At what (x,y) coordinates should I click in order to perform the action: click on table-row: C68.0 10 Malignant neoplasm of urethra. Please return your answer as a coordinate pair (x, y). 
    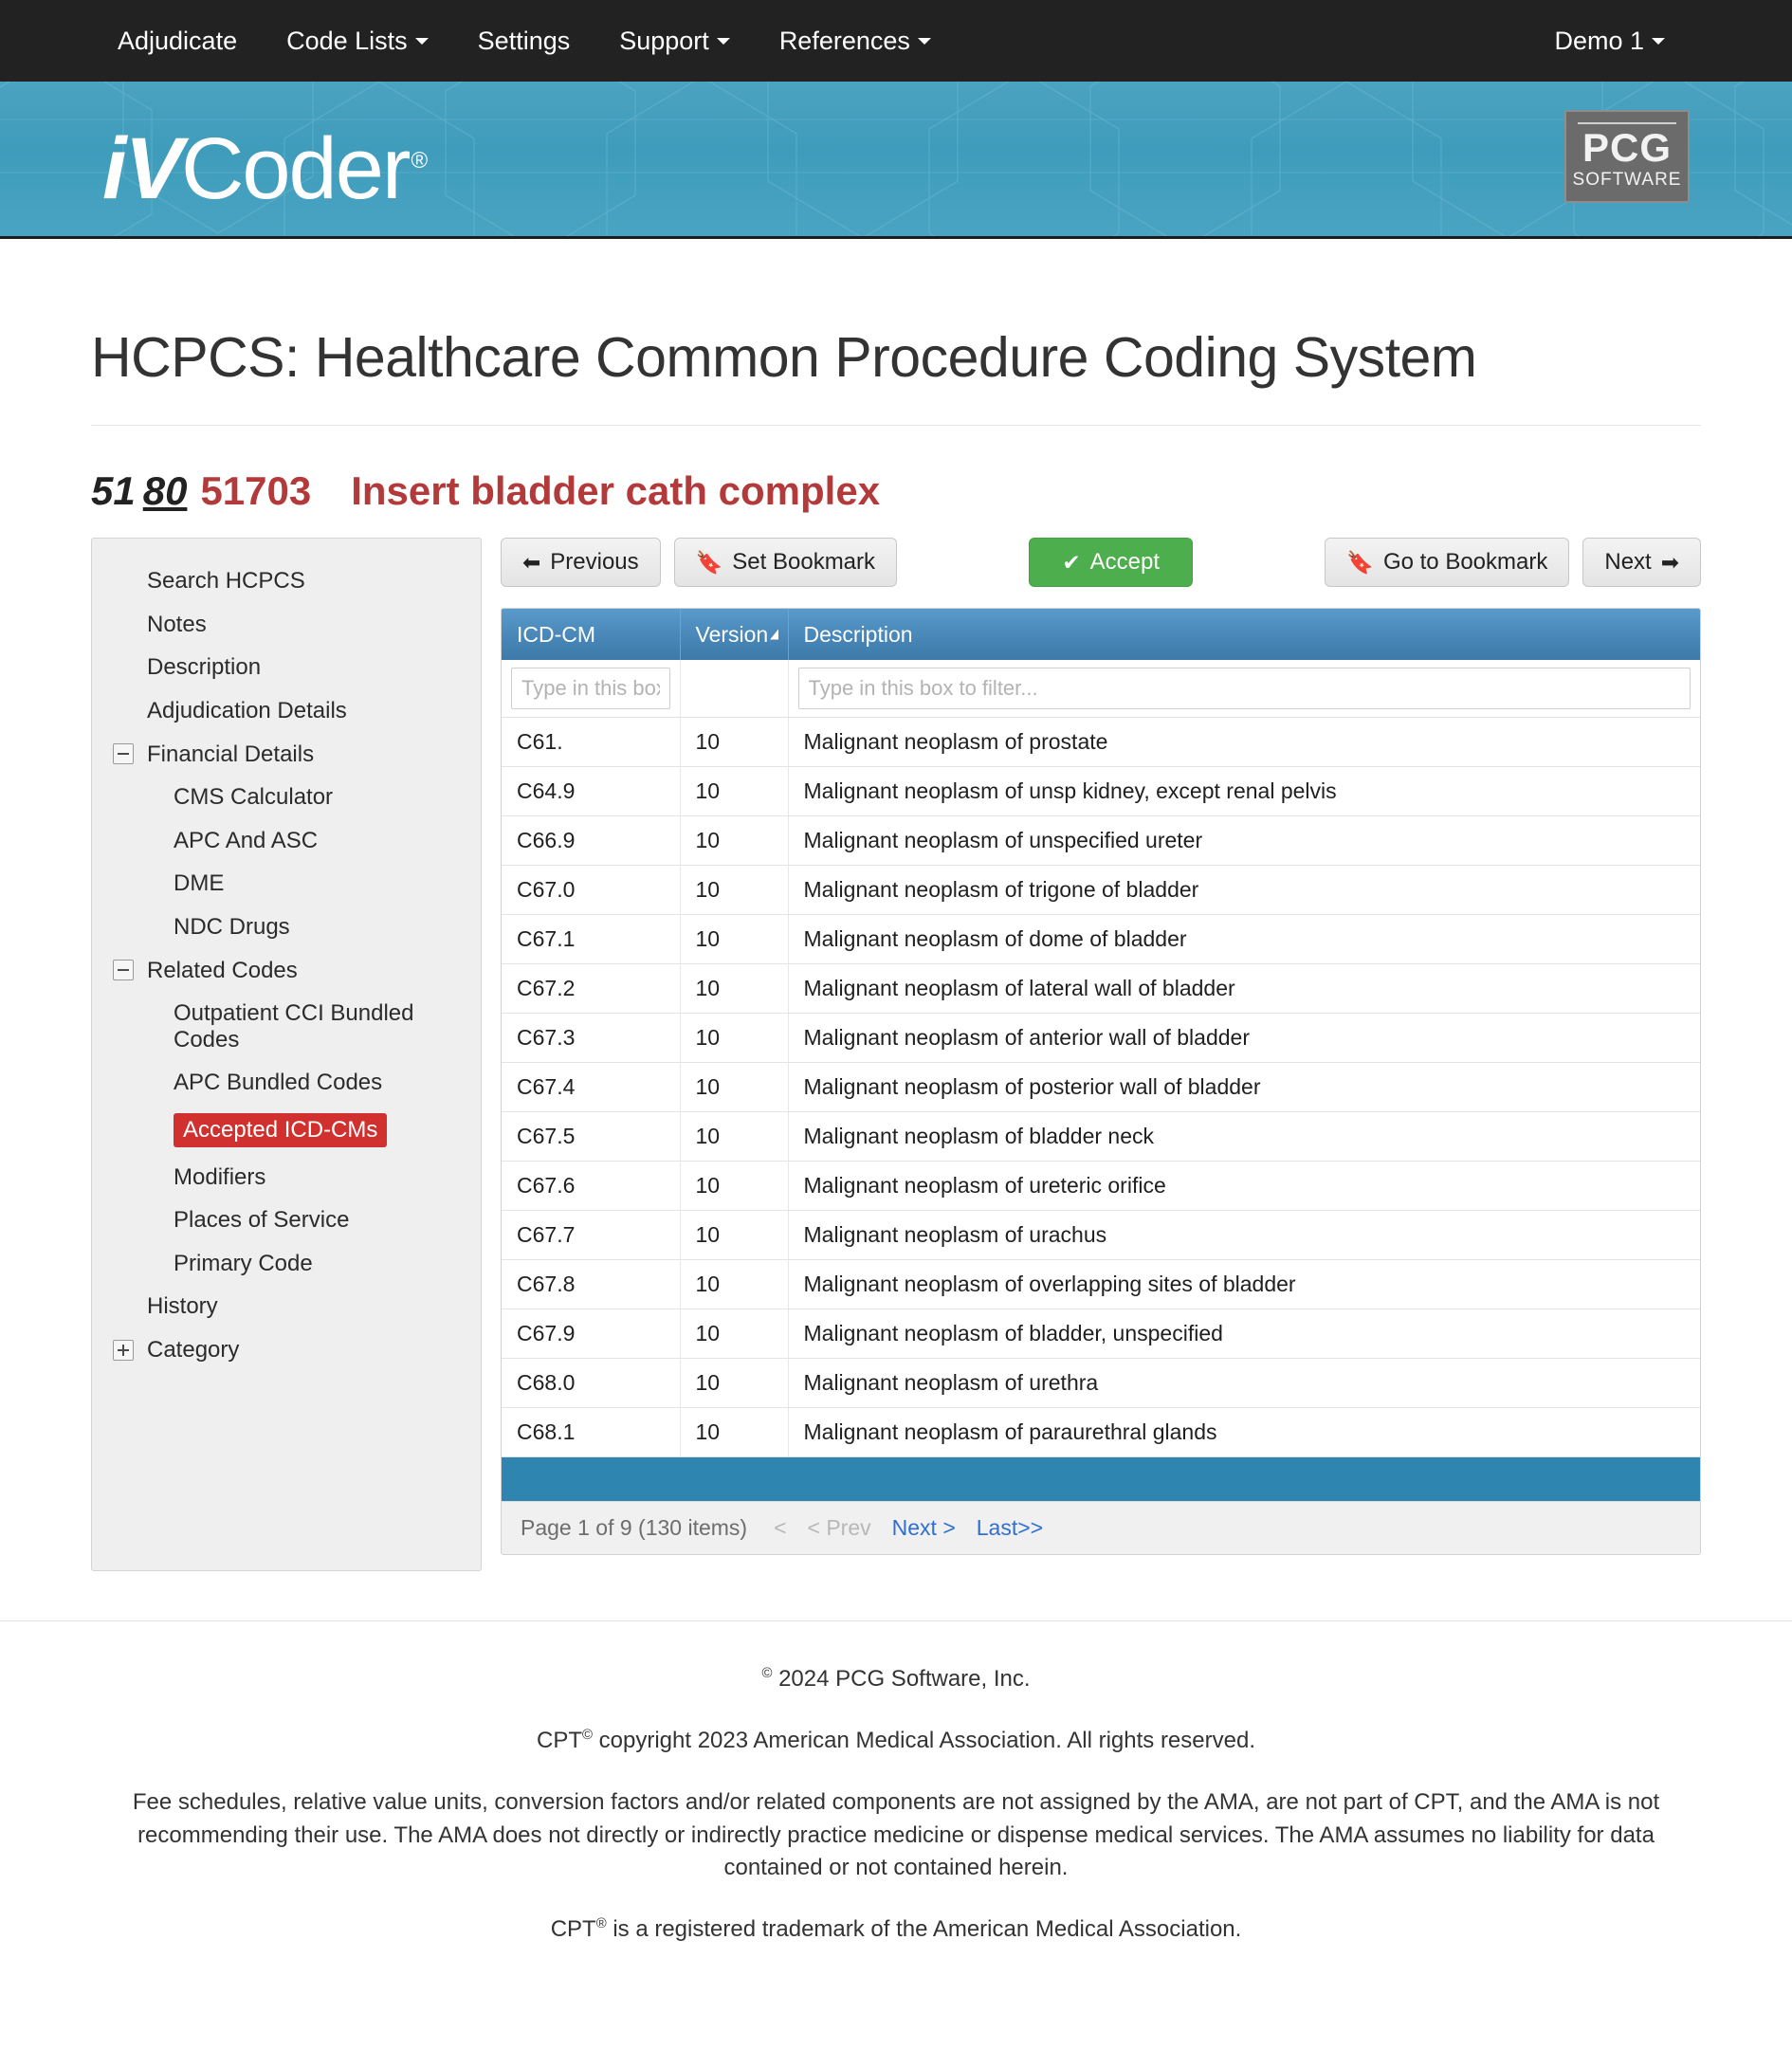
    Looking at the image, I should click on (1101, 1383).